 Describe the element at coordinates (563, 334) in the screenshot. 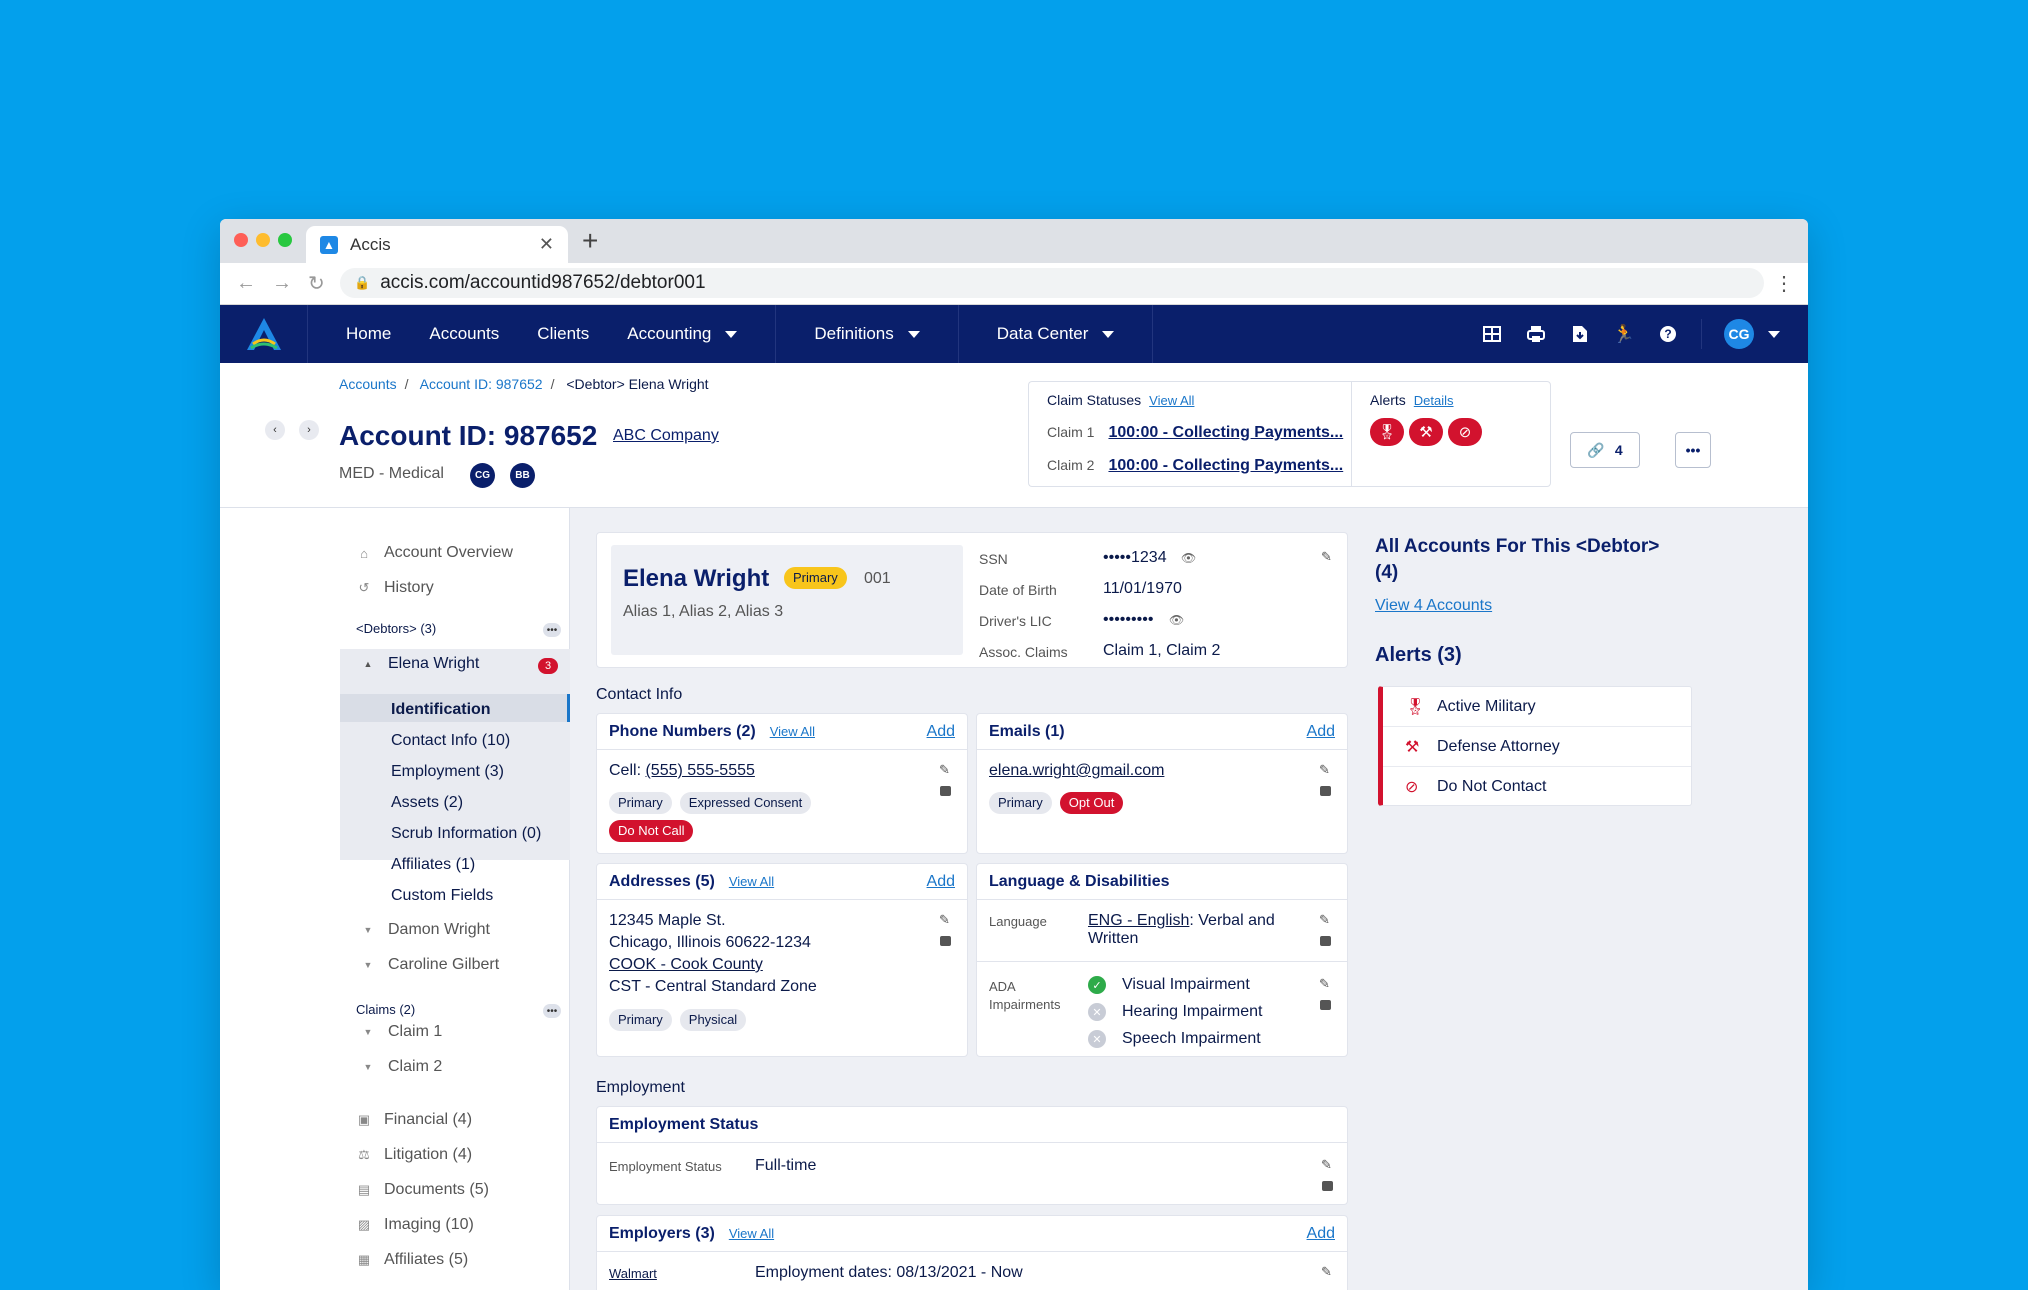

I see `nav-clients: Clients` at that location.